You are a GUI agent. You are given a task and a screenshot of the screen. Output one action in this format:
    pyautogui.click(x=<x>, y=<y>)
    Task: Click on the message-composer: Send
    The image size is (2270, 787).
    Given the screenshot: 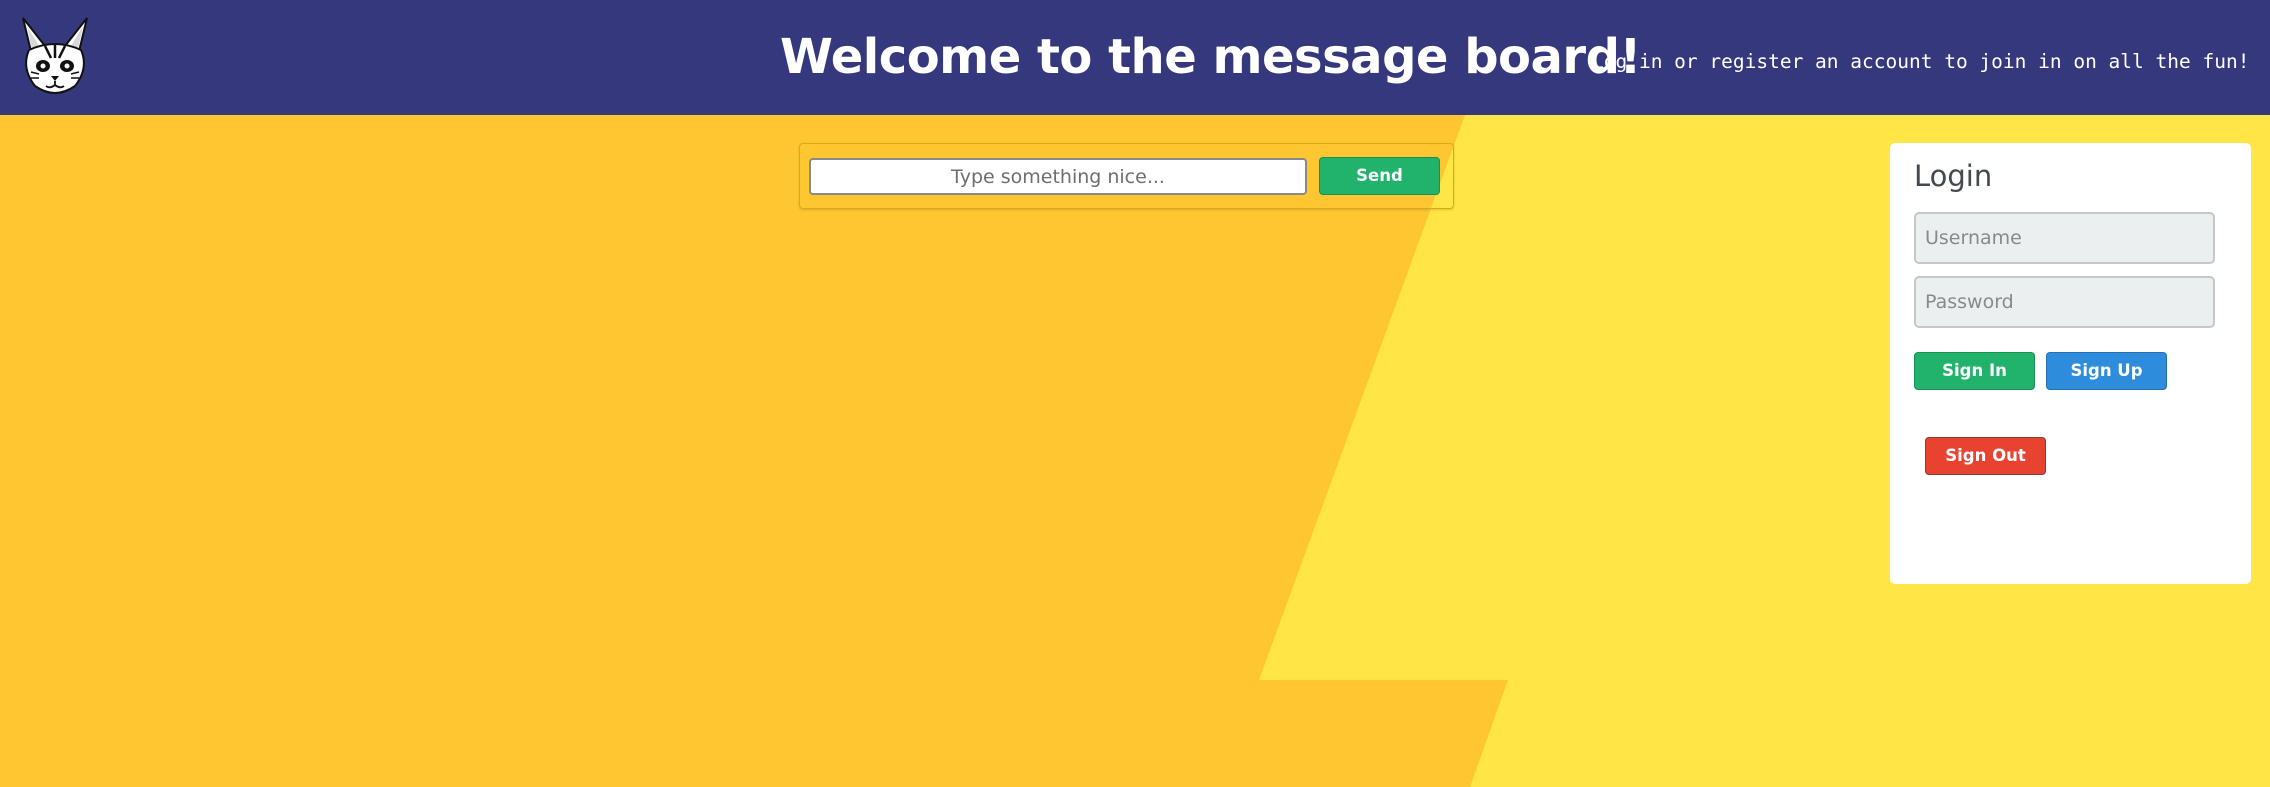 What is the action you would take?
    pyautogui.click(x=1126, y=176)
    